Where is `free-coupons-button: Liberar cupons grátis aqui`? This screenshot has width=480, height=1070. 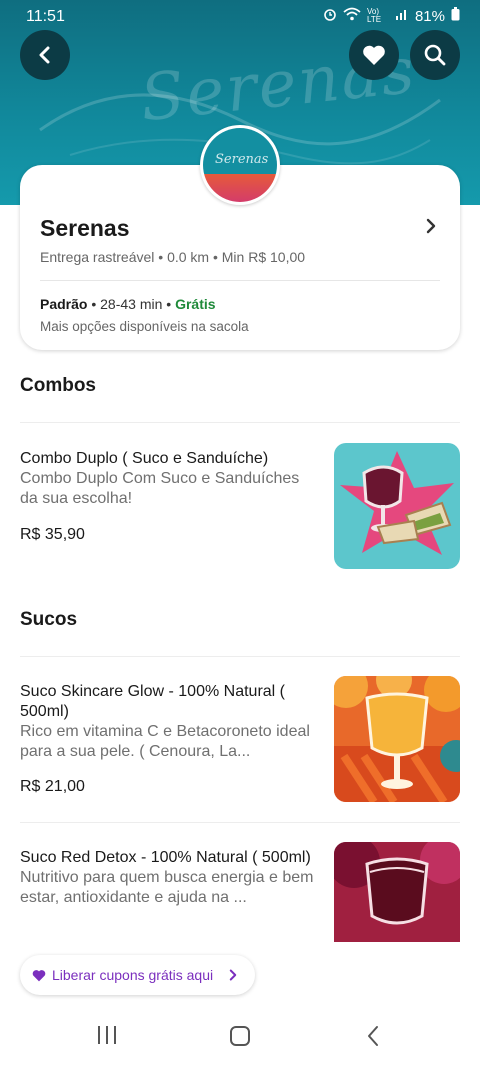
free-coupons-button: Liberar cupons grátis aqui is located at coordinates (138, 975).